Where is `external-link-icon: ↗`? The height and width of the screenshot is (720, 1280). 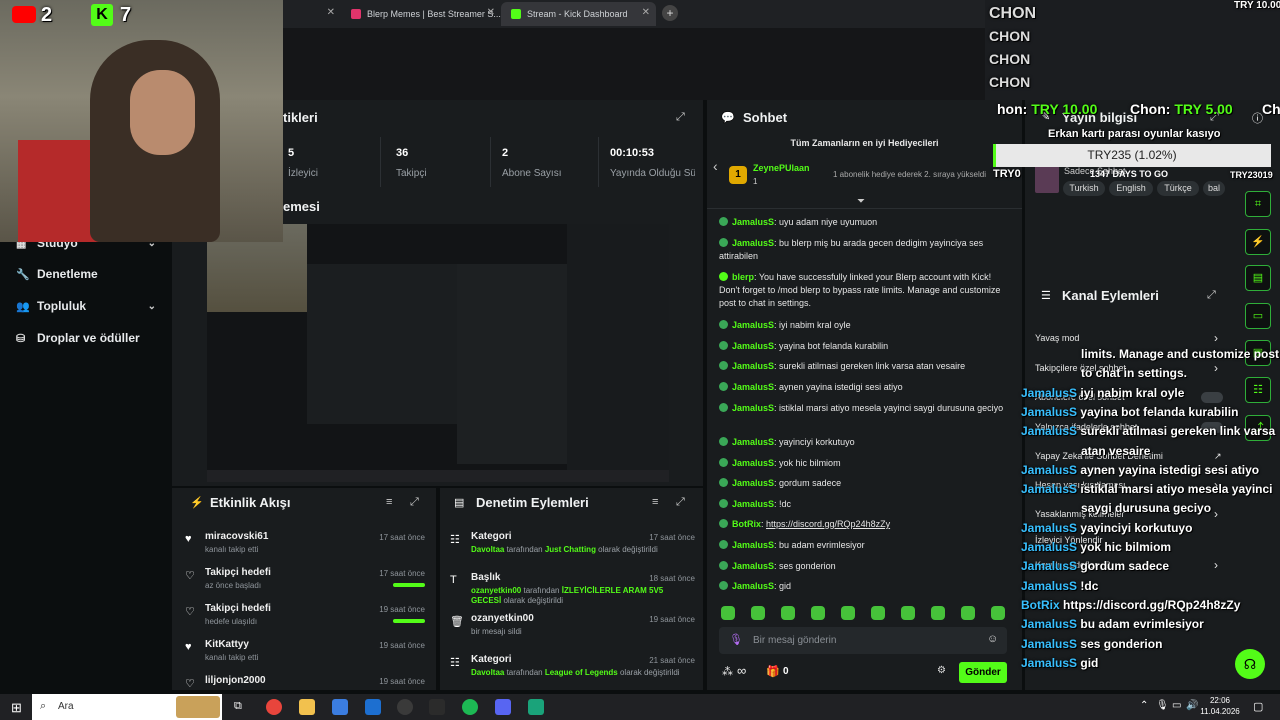 external-link-icon: ↗ is located at coordinates (1218, 456).